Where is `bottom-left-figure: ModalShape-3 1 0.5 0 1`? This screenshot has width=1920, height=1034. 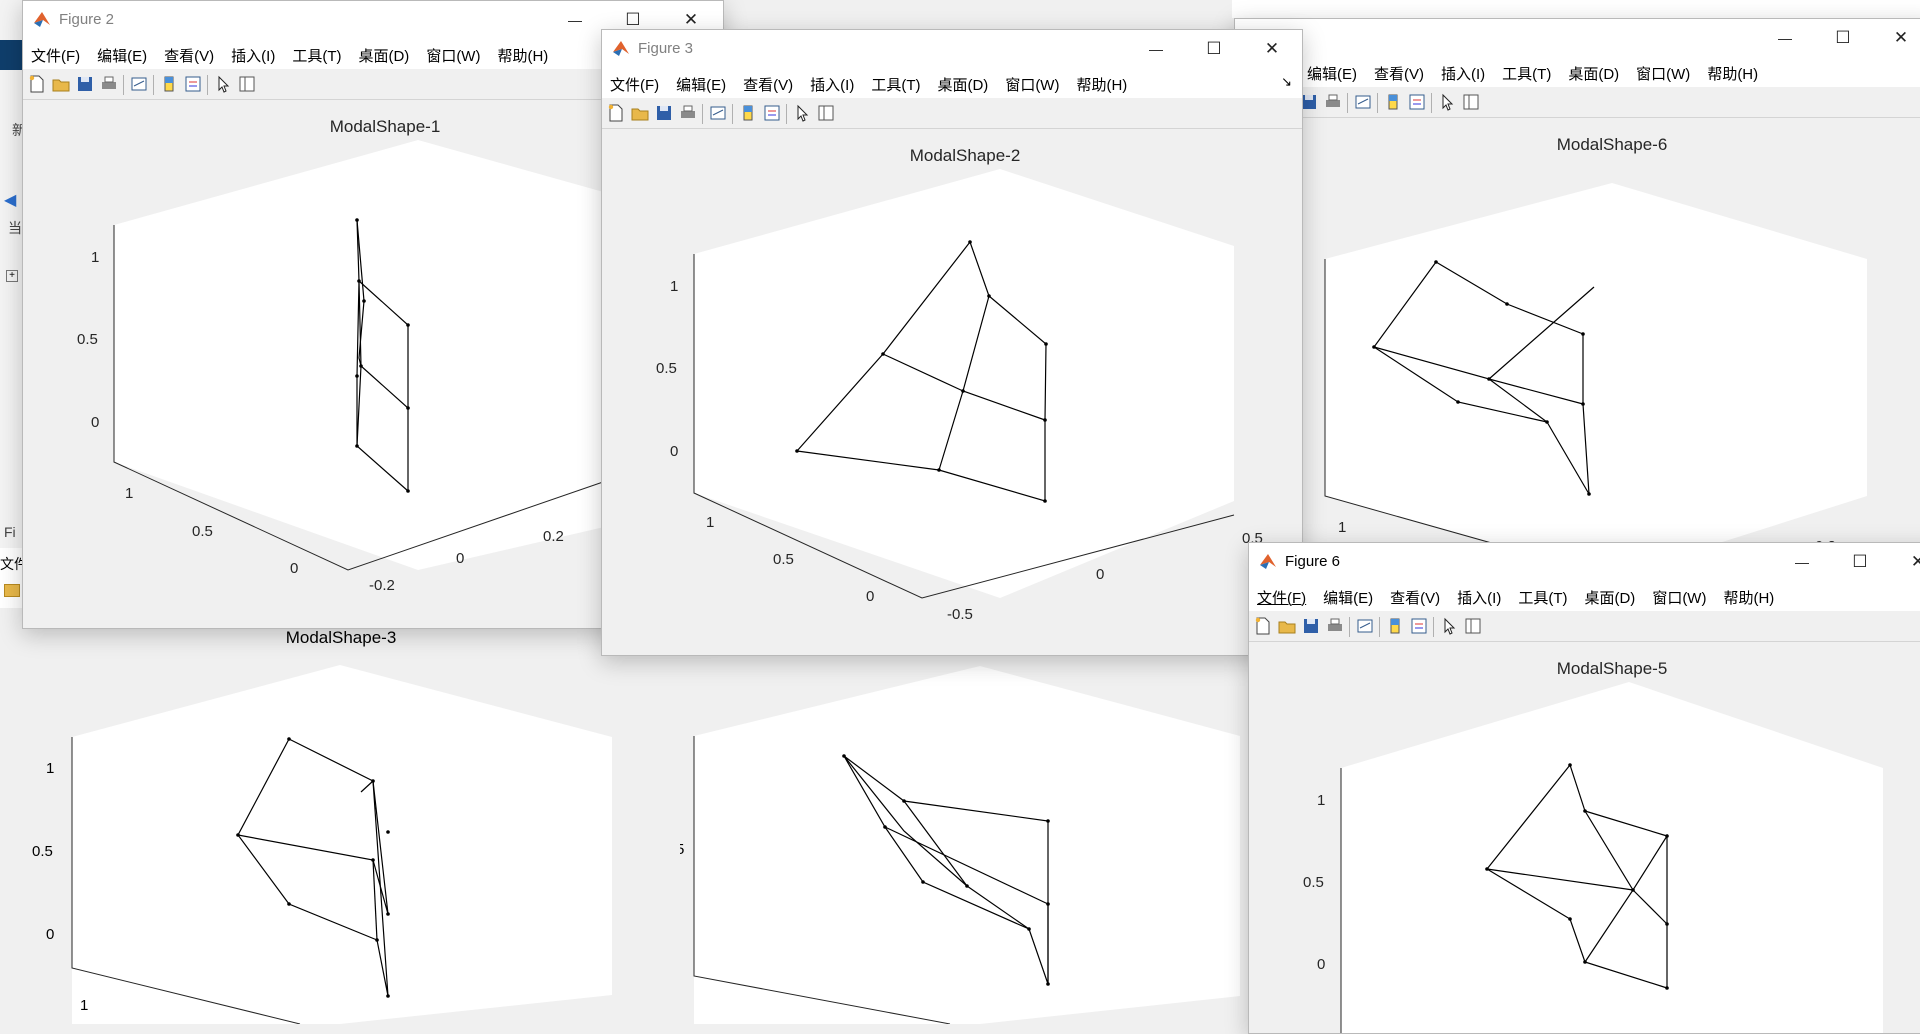 bottom-left-figure: ModalShape-3 1 0.5 0 1 is located at coordinates (340, 822).